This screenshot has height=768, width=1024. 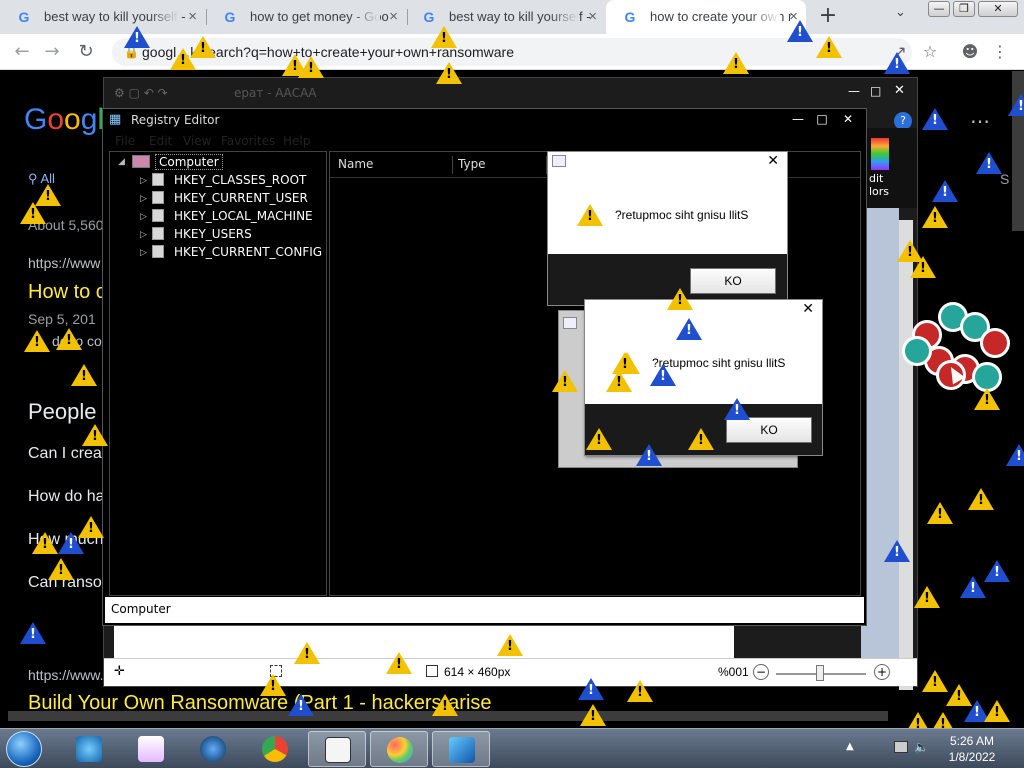 What do you see at coordinates (213, 234) in the screenshot?
I see `tree-node-hkey: HKEY_USERS` at bounding box center [213, 234].